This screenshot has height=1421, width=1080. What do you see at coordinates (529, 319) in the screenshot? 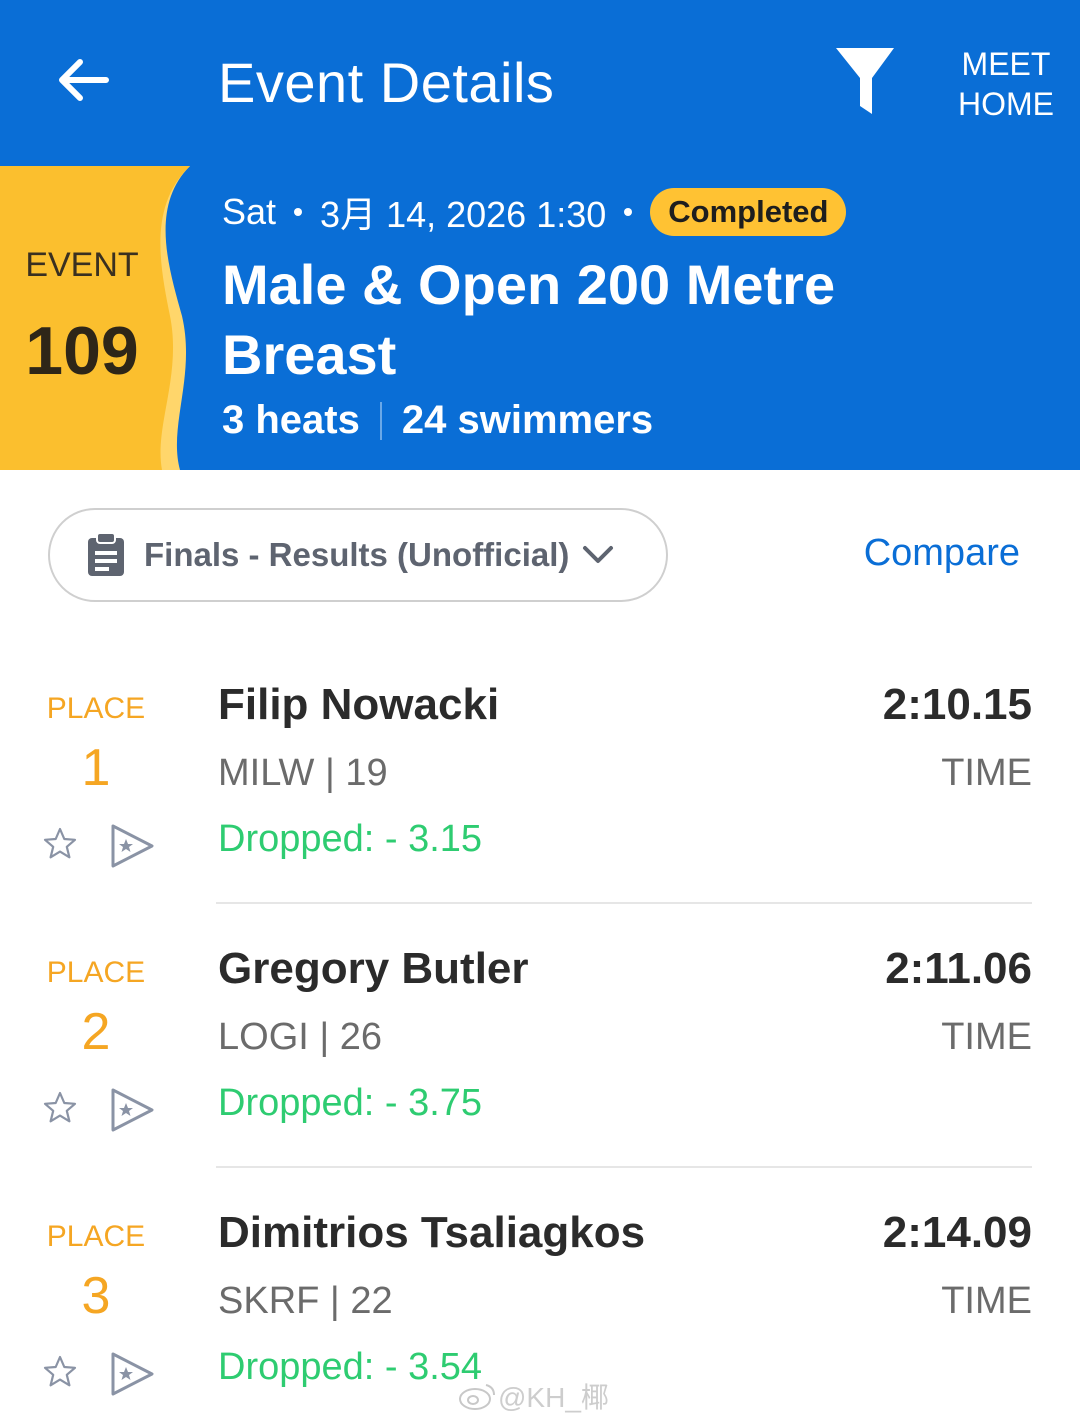
I see `event-name: Male & Open 200 Metre Breast` at bounding box center [529, 319].